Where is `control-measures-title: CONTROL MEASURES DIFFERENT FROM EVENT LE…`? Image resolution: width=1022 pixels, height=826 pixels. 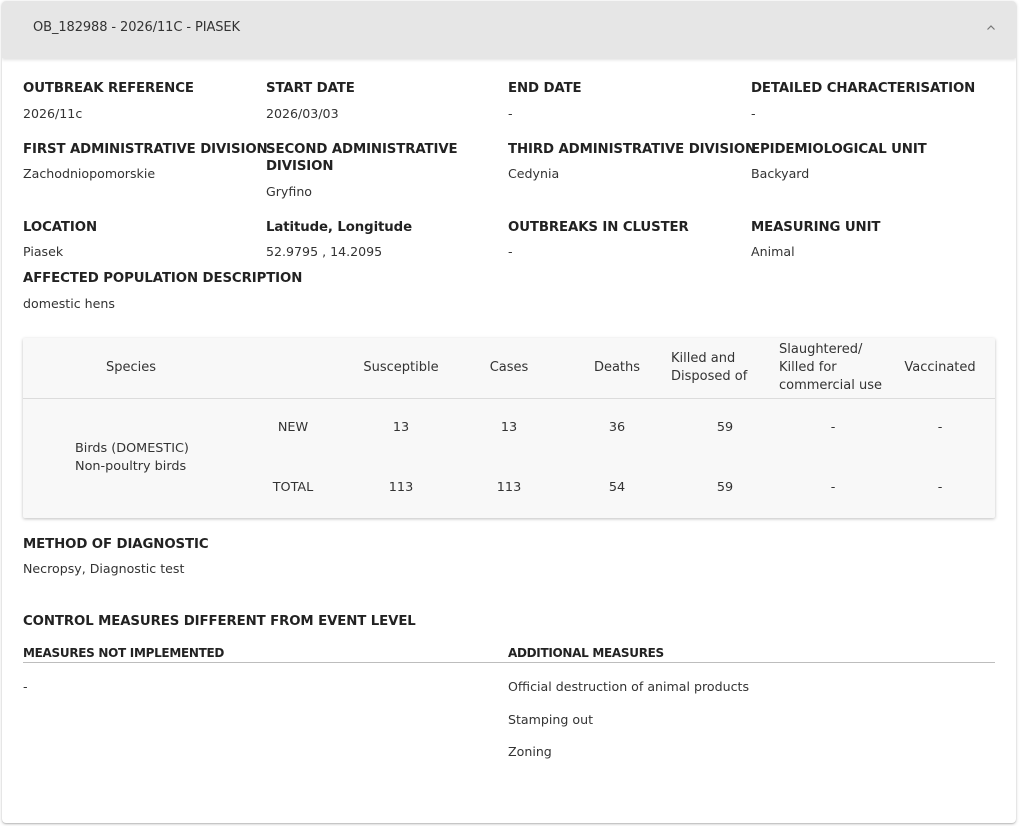
control-measures-title: CONTROL MEASURES DIFFERENT FROM EVENT LE… is located at coordinates (219, 621).